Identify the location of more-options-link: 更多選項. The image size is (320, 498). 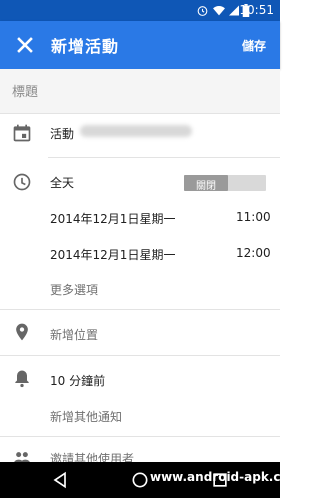
(74, 289).